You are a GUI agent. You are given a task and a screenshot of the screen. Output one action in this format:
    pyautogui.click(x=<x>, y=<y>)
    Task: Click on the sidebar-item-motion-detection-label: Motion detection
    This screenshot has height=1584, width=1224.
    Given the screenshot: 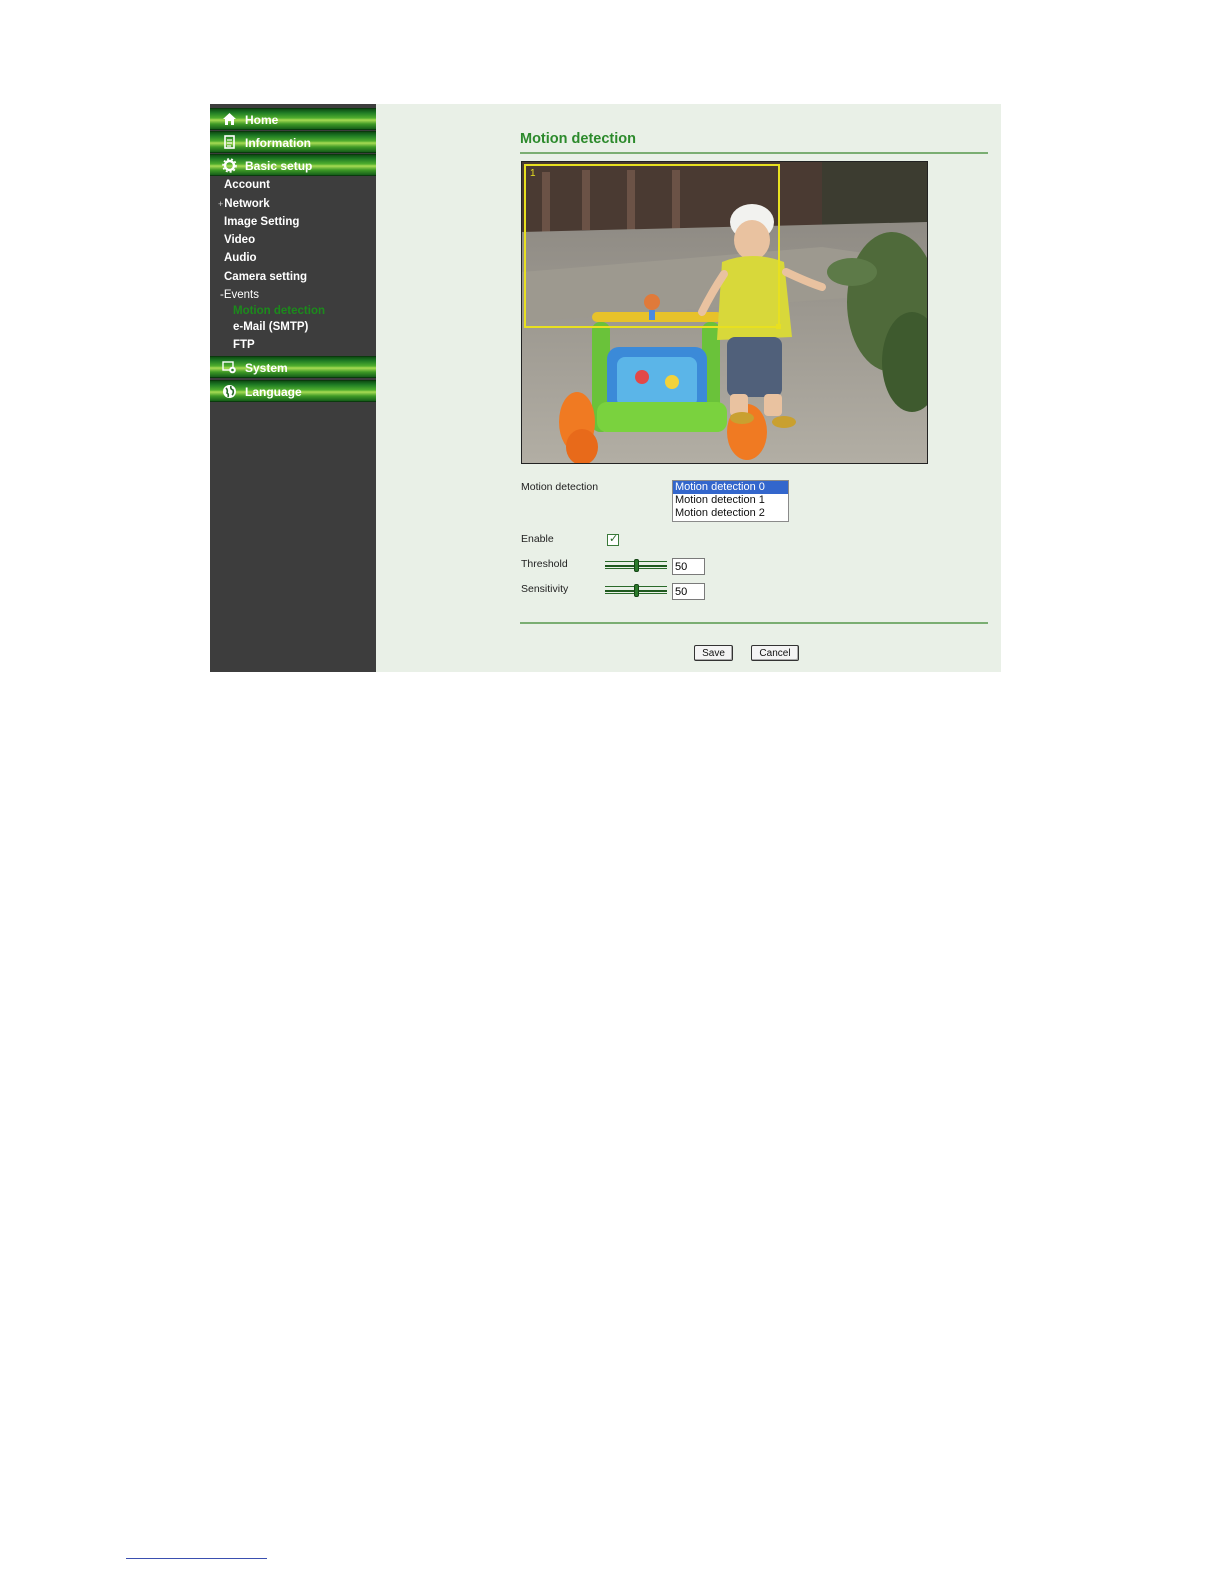 What is the action you would take?
    pyautogui.click(x=279, y=311)
    